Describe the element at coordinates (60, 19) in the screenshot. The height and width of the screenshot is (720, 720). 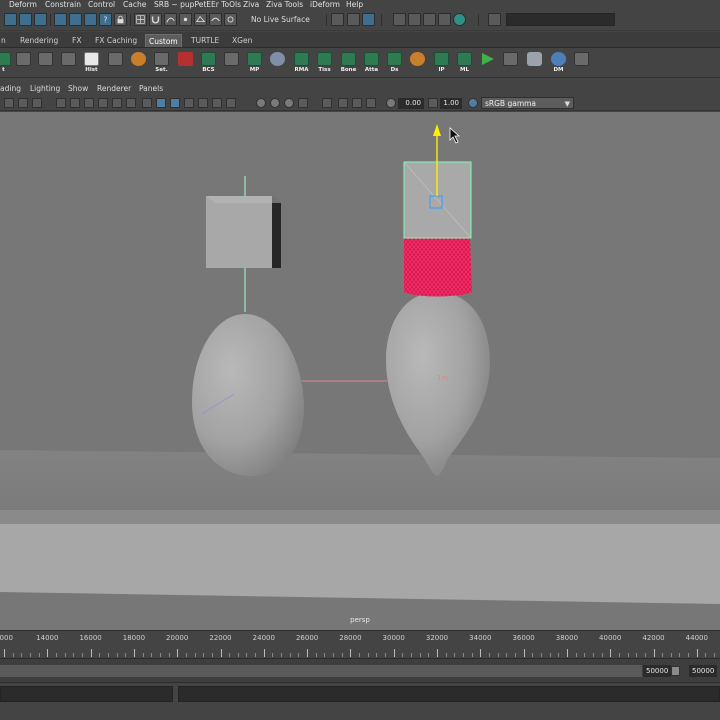
I see `handles-mask-icon` at that location.